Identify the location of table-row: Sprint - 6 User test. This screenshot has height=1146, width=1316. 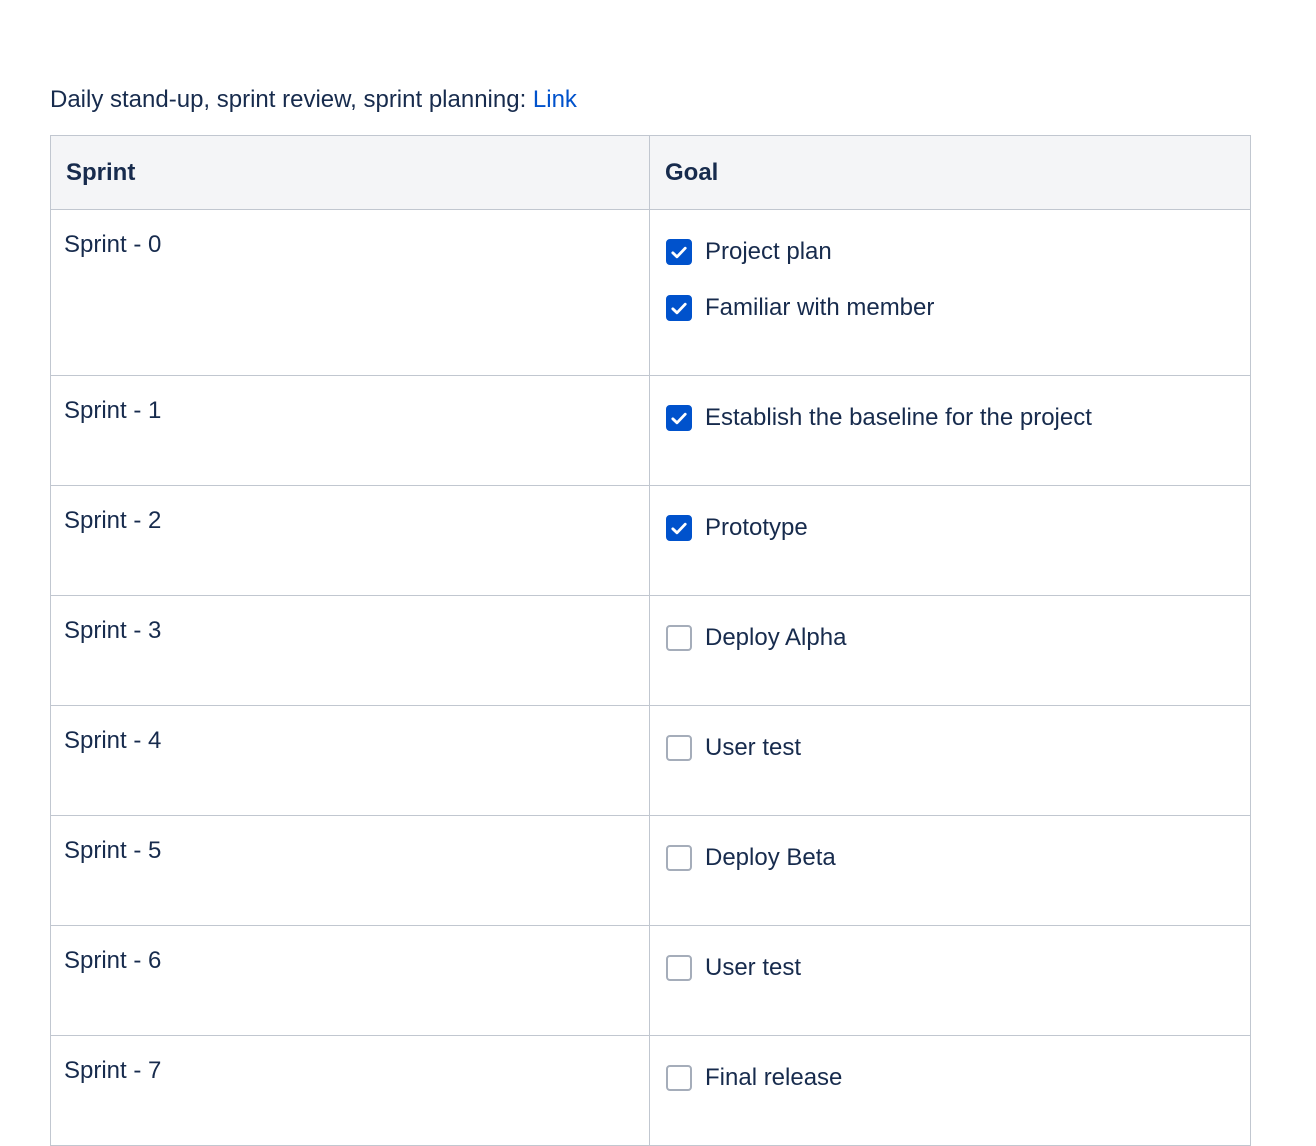
(650, 980).